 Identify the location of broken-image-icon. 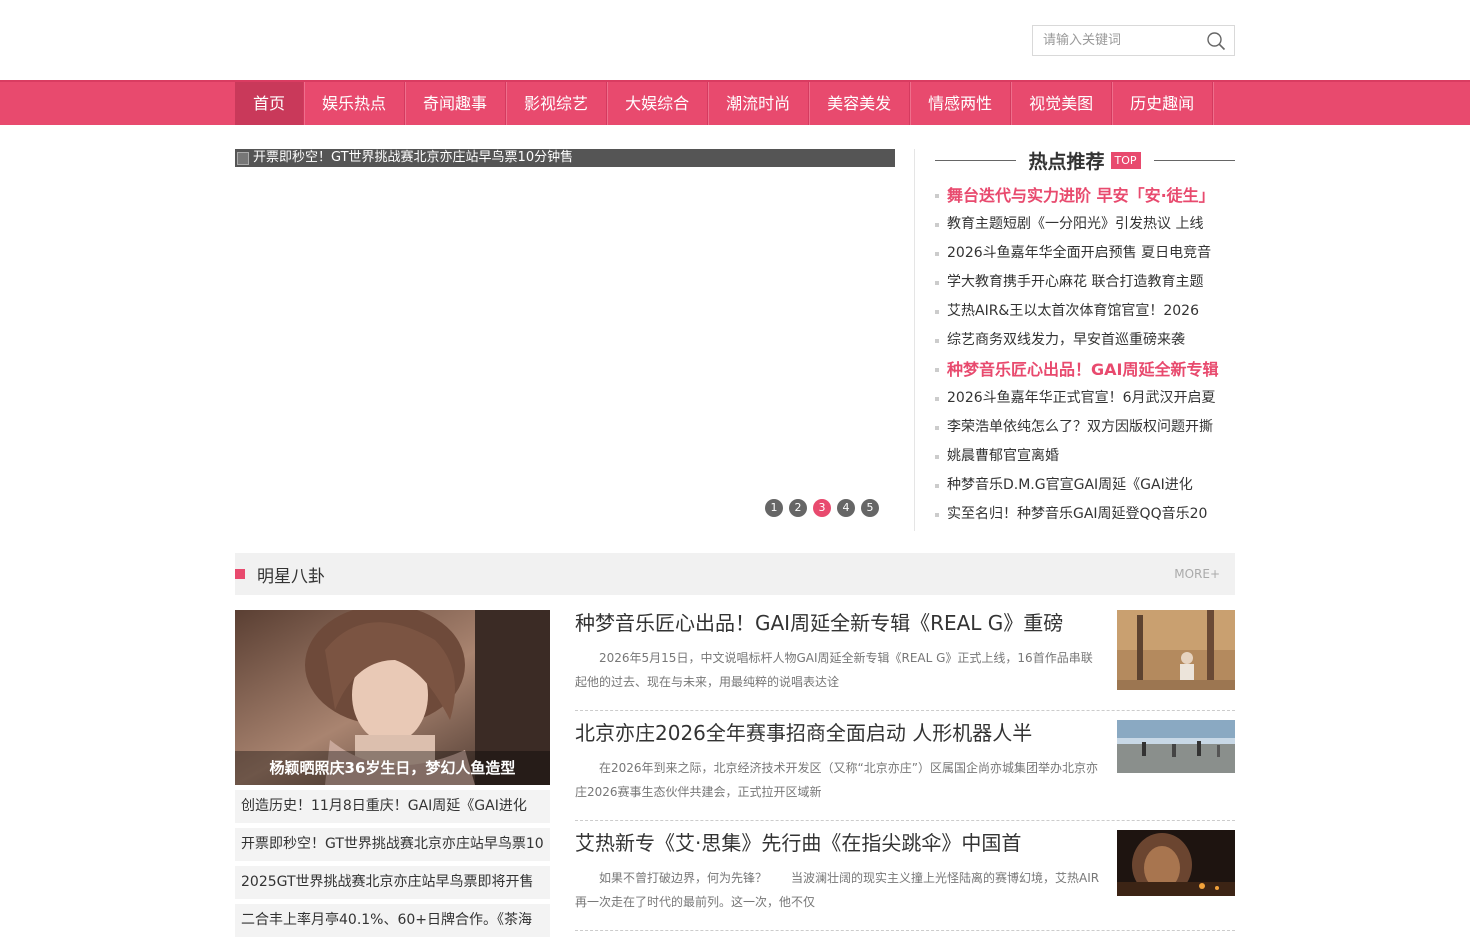
(243, 158).